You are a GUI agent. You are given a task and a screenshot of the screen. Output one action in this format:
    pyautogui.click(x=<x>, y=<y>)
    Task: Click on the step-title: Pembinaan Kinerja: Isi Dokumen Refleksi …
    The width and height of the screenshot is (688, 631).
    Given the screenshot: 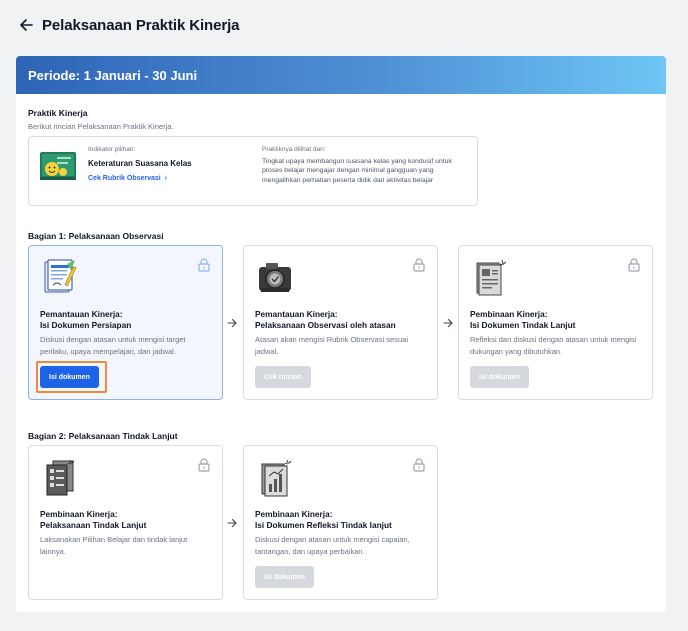 What is the action you would take?
    pyautogui.click(x=341, y=519)
    